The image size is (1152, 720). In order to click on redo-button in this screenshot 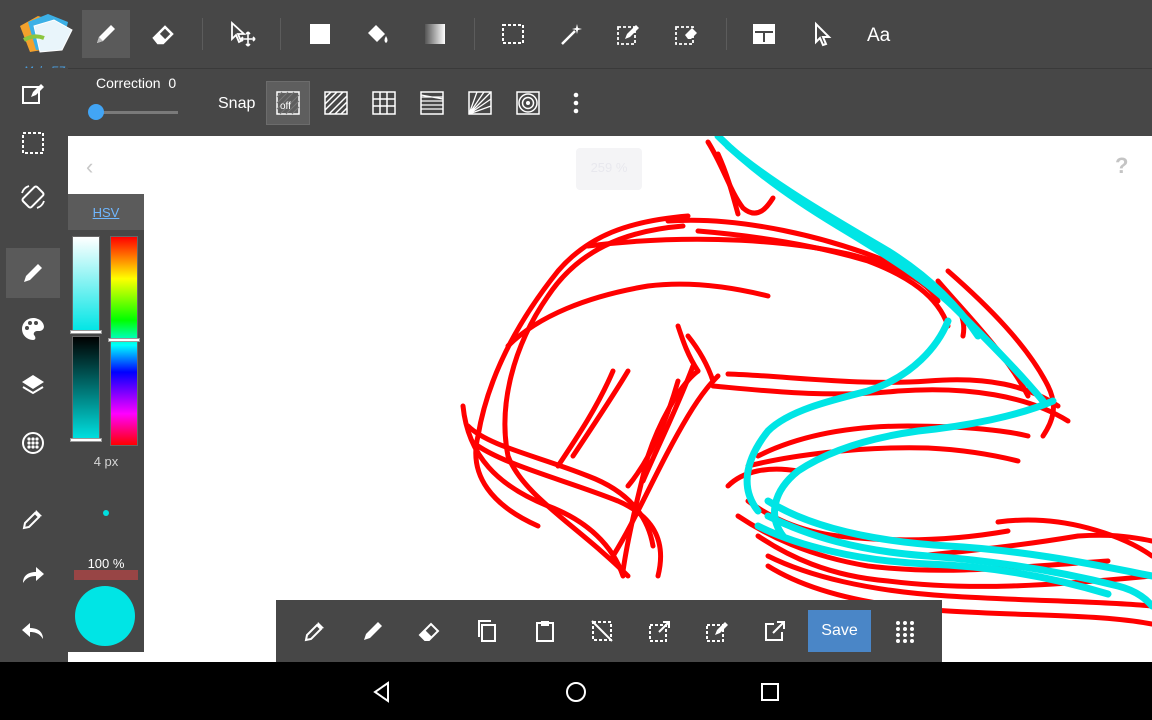, I will do `click(33, 575)`.